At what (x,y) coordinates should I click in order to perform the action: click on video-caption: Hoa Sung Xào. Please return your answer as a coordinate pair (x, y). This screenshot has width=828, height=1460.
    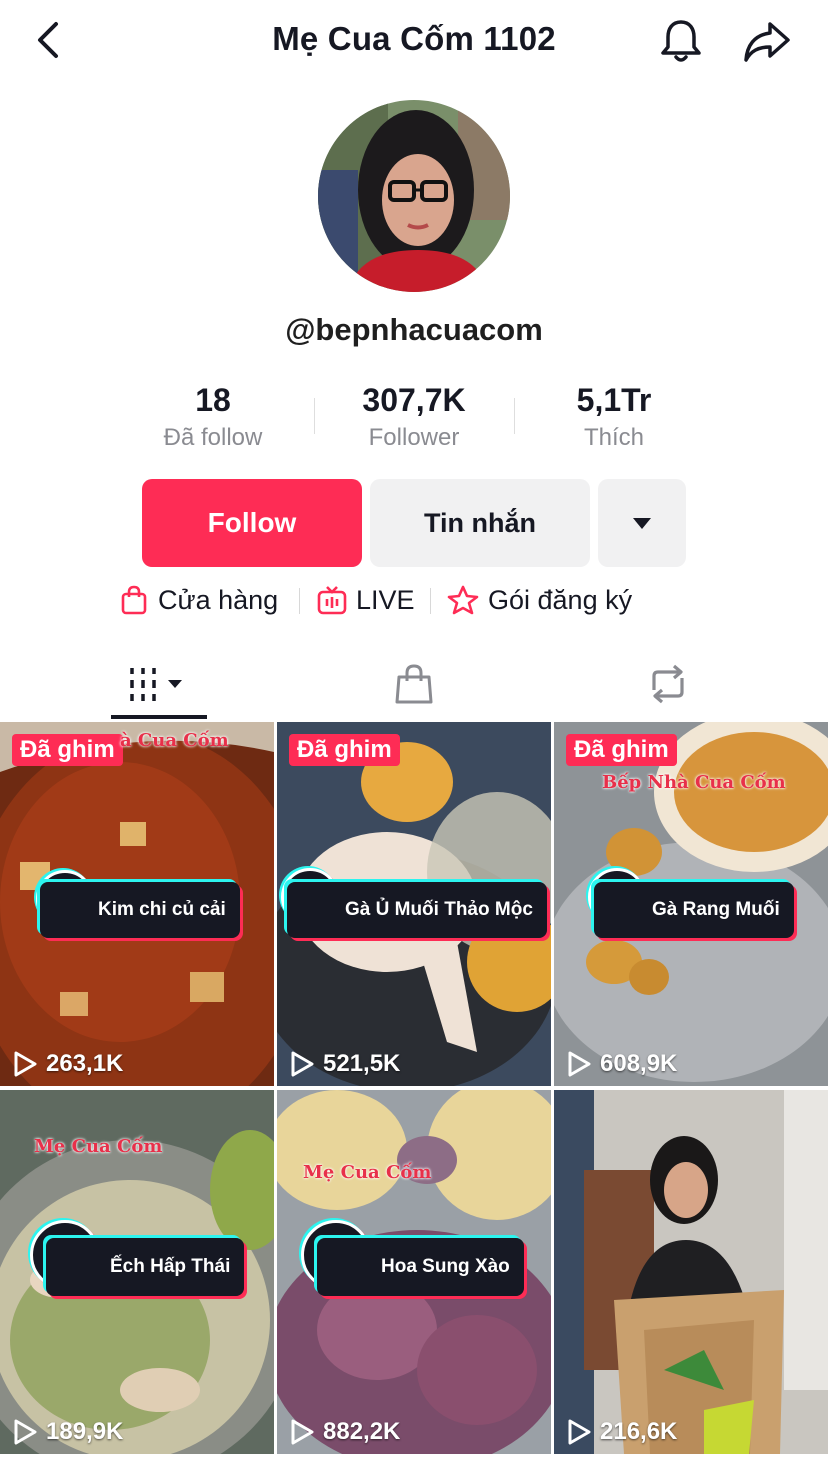
    Looking at the image, I should click on (420, 1267).